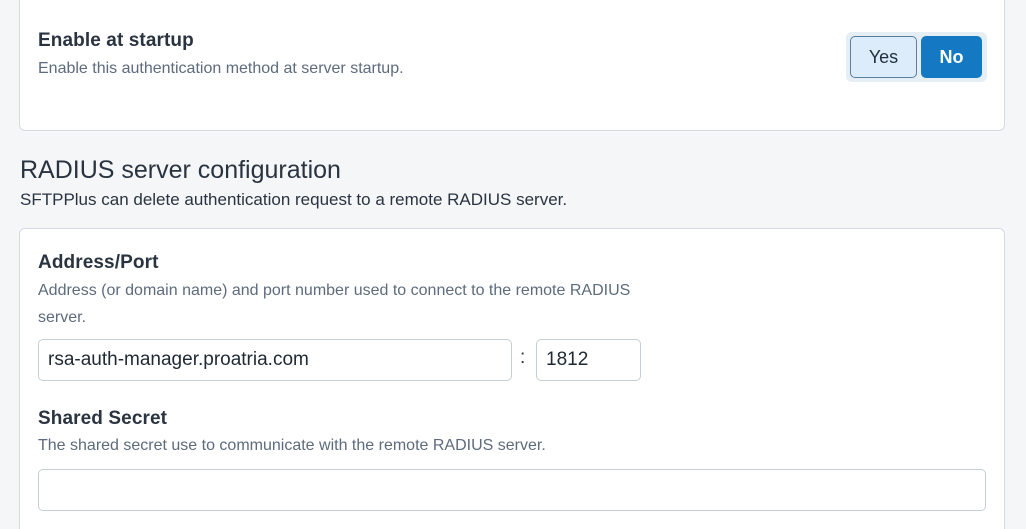 The width and height of the screenshot is (1026, 529). Describe the element at coordinates (951, 57) in the screenshot. I see `no-button: No` at that location.